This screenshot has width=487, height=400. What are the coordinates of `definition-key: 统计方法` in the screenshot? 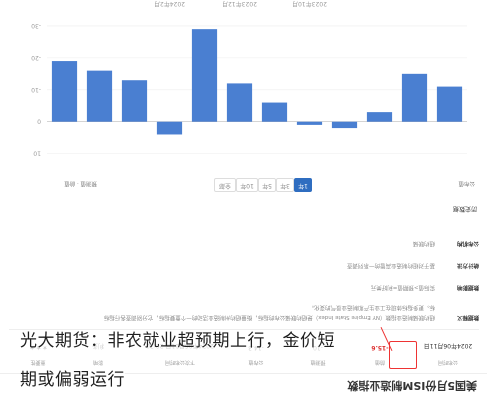 It's located at (467, 265).